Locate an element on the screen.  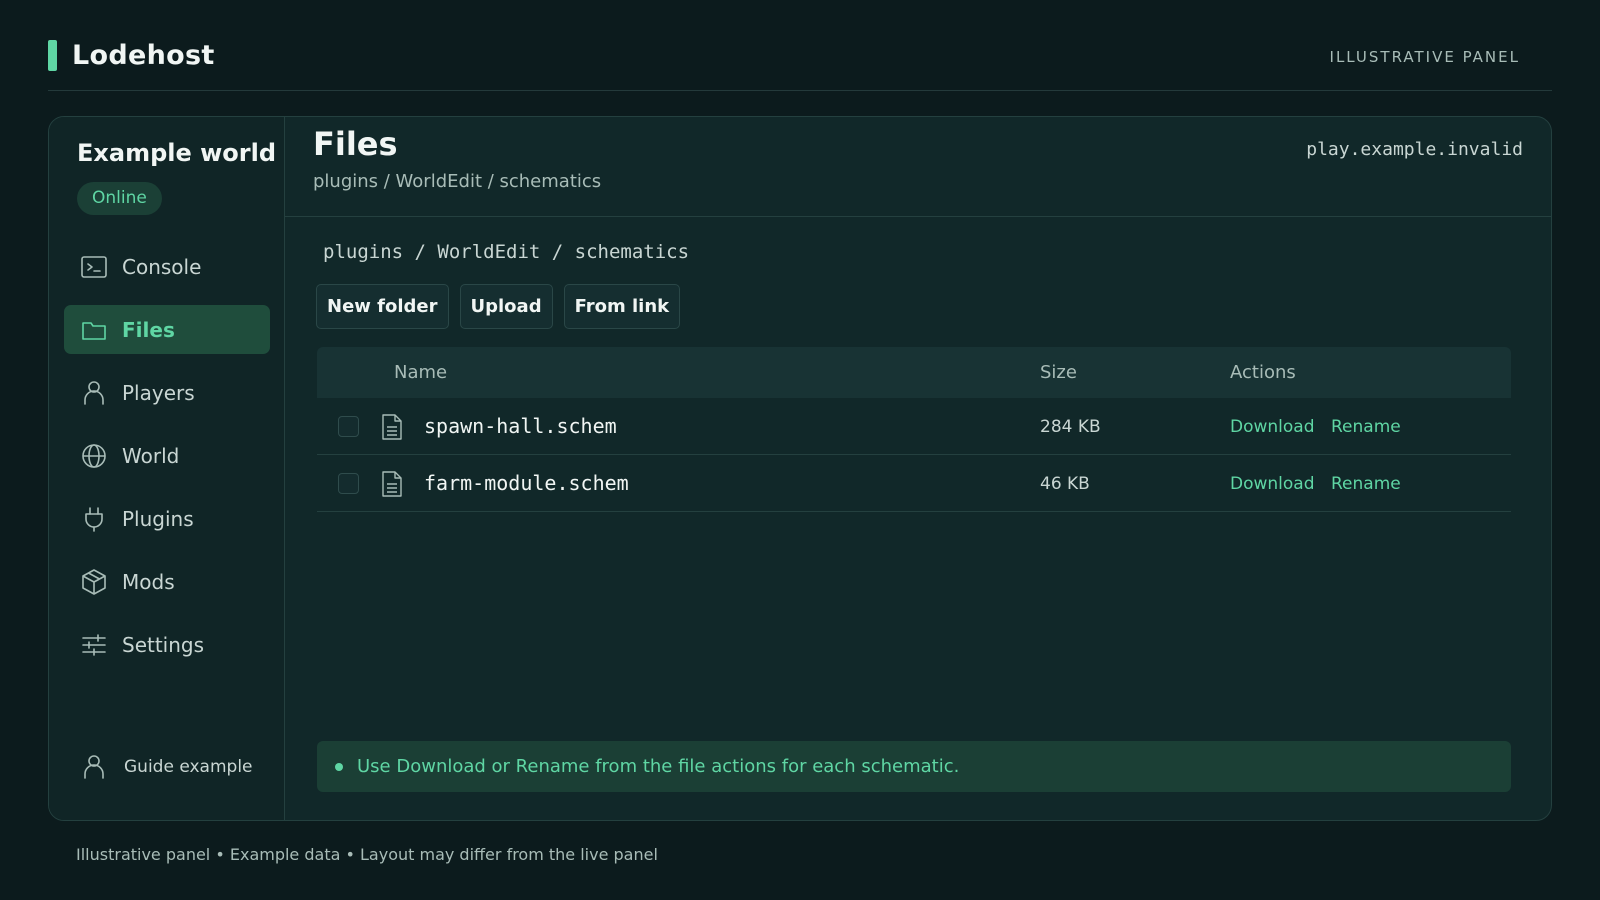
sidebar-item-players: Players is located at coordinates (167, 392).